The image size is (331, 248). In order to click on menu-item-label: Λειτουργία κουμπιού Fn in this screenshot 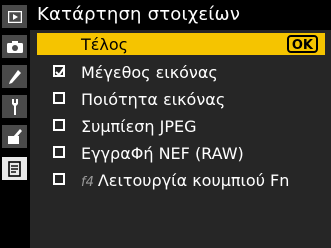, I will do `click(193, 180)`.